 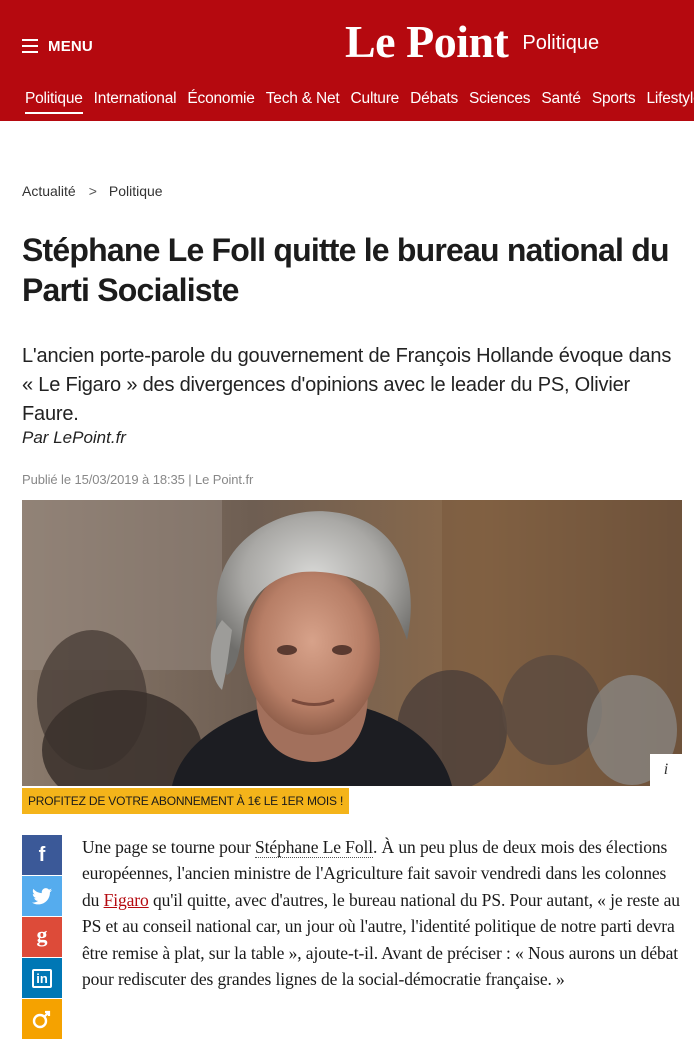 What do you see at coordinates (136, 191) in the screenshot?
I see `breadcrumb-item-politique: Politique` at bounding box center [136, 191].